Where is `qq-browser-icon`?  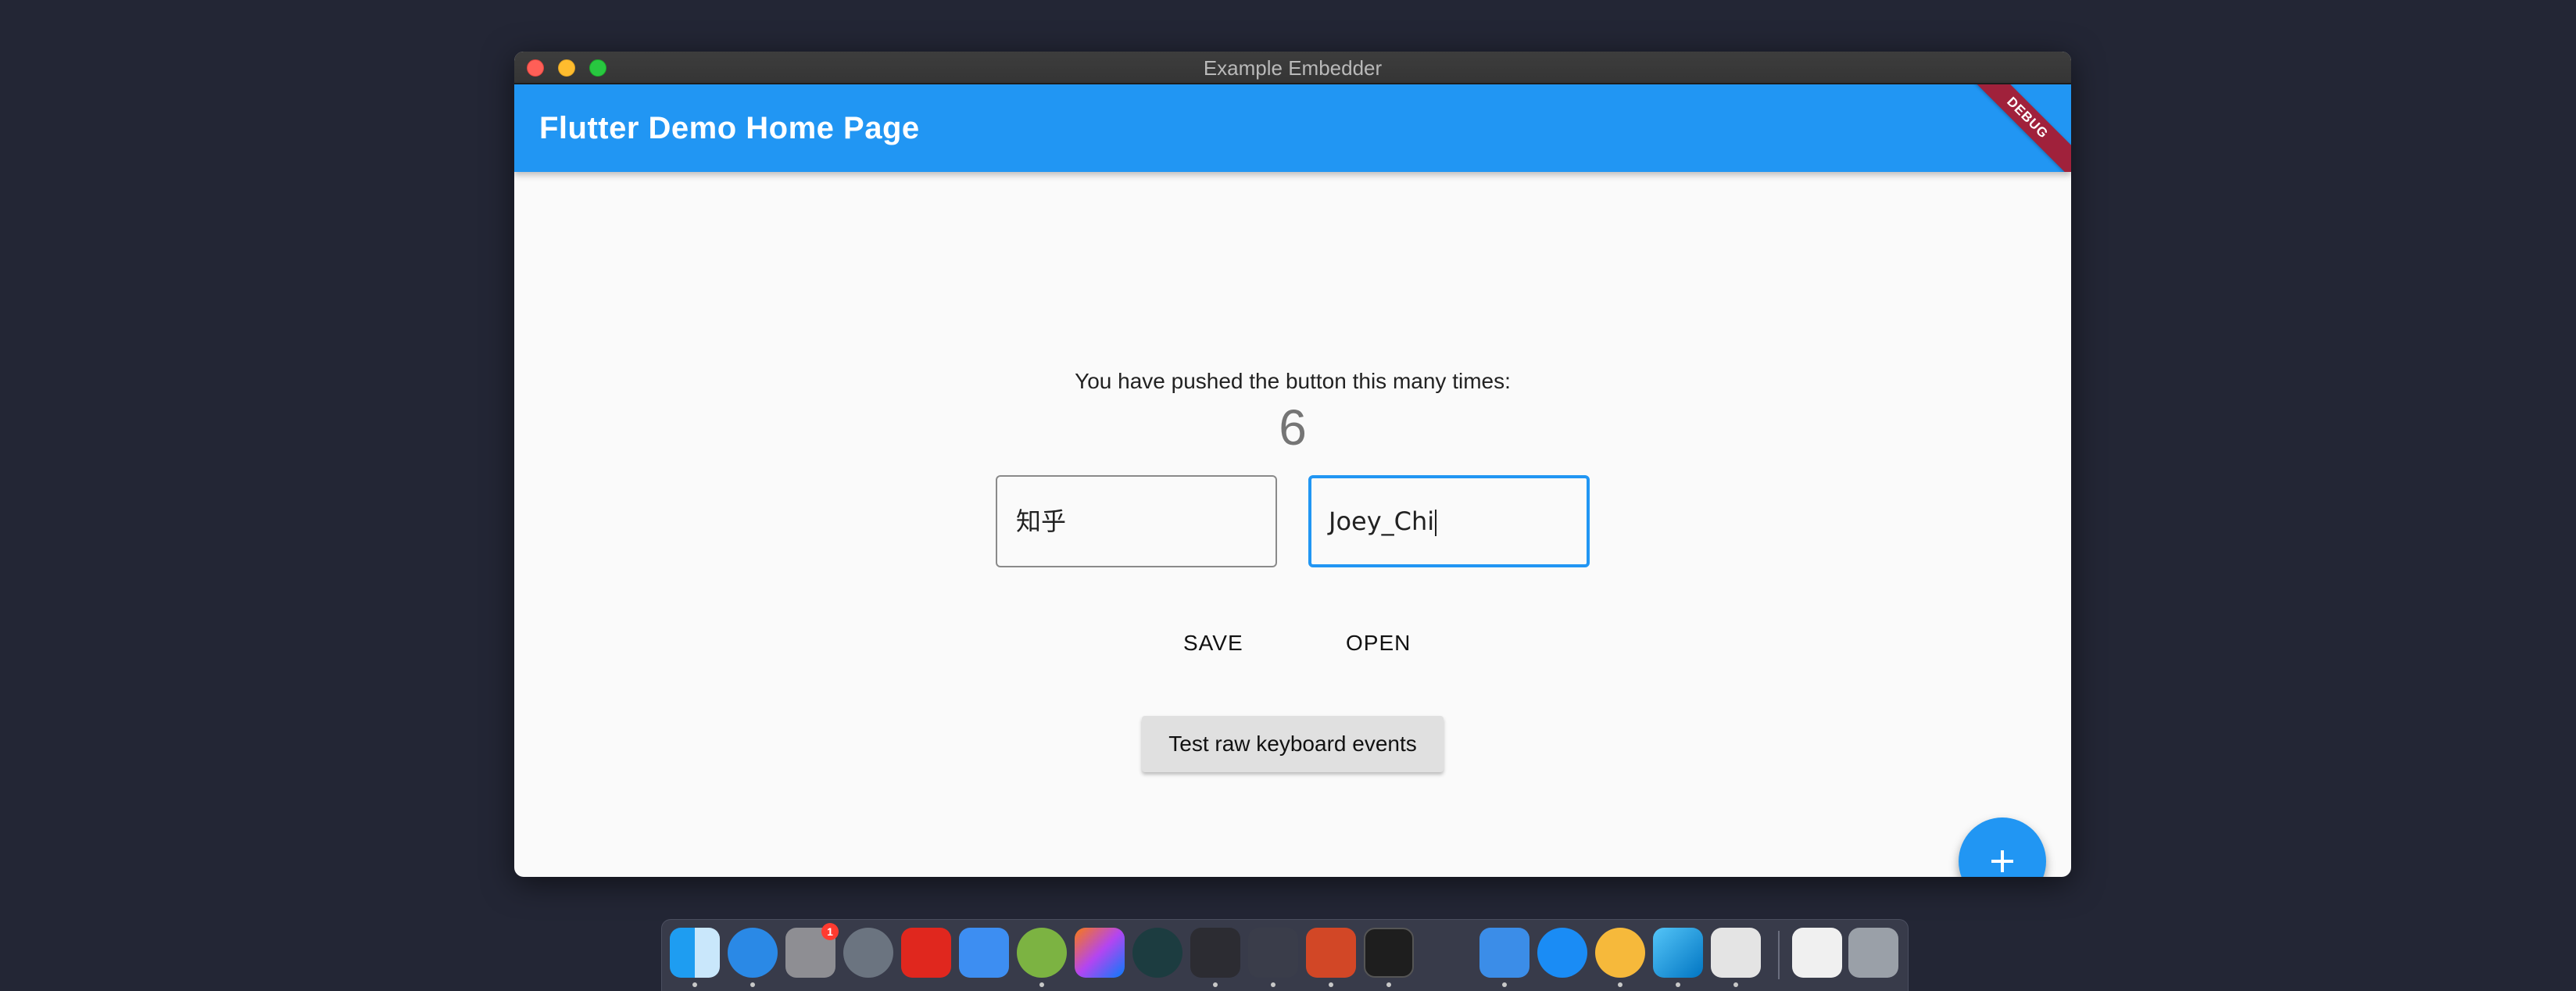 qq-browser-icon is located at coordinates (753, 953).